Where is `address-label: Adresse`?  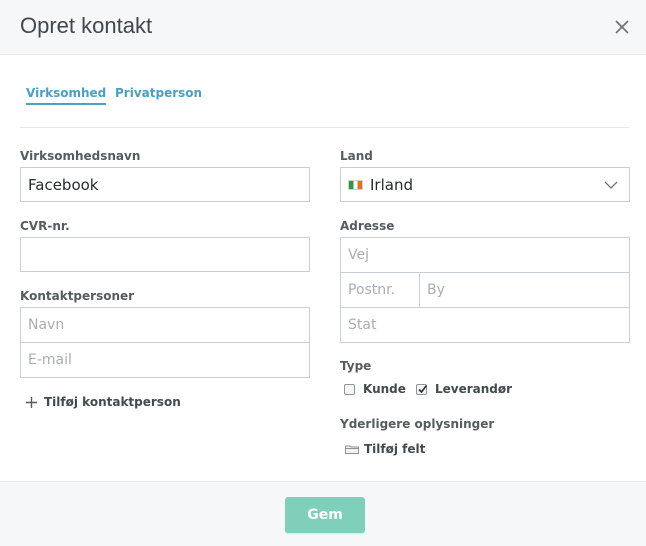 address-label: Adresse is located at coordinates (367, 226).